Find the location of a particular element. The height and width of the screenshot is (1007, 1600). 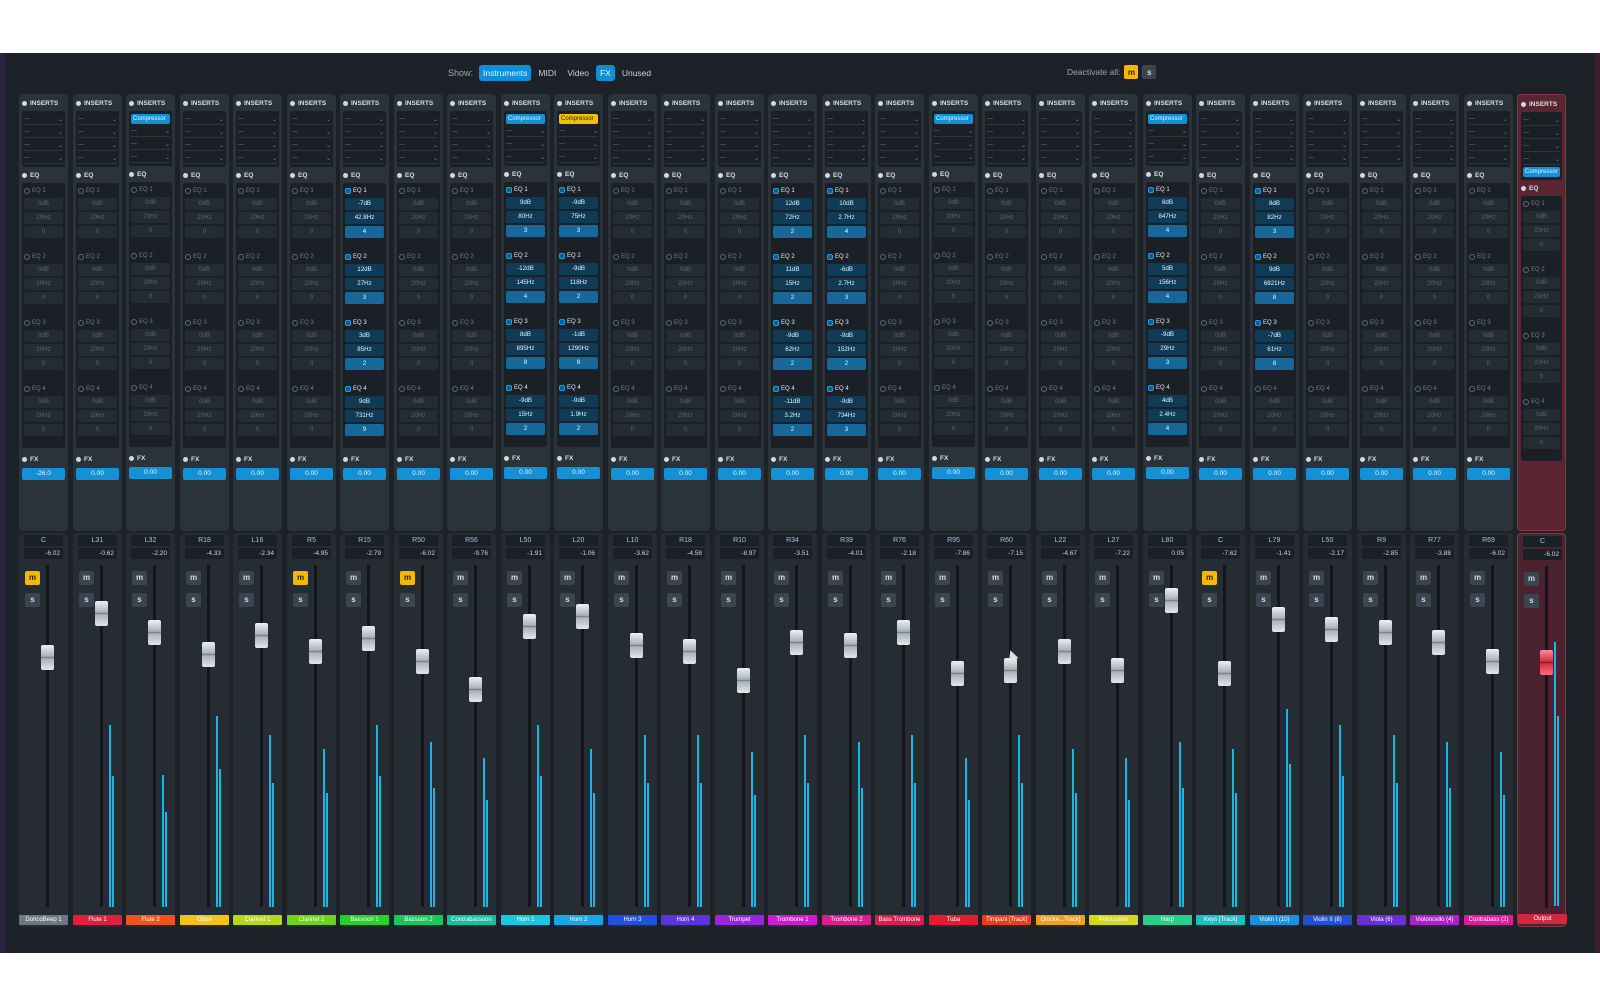

pan-control: R76 is located at coordinates (899, 540).